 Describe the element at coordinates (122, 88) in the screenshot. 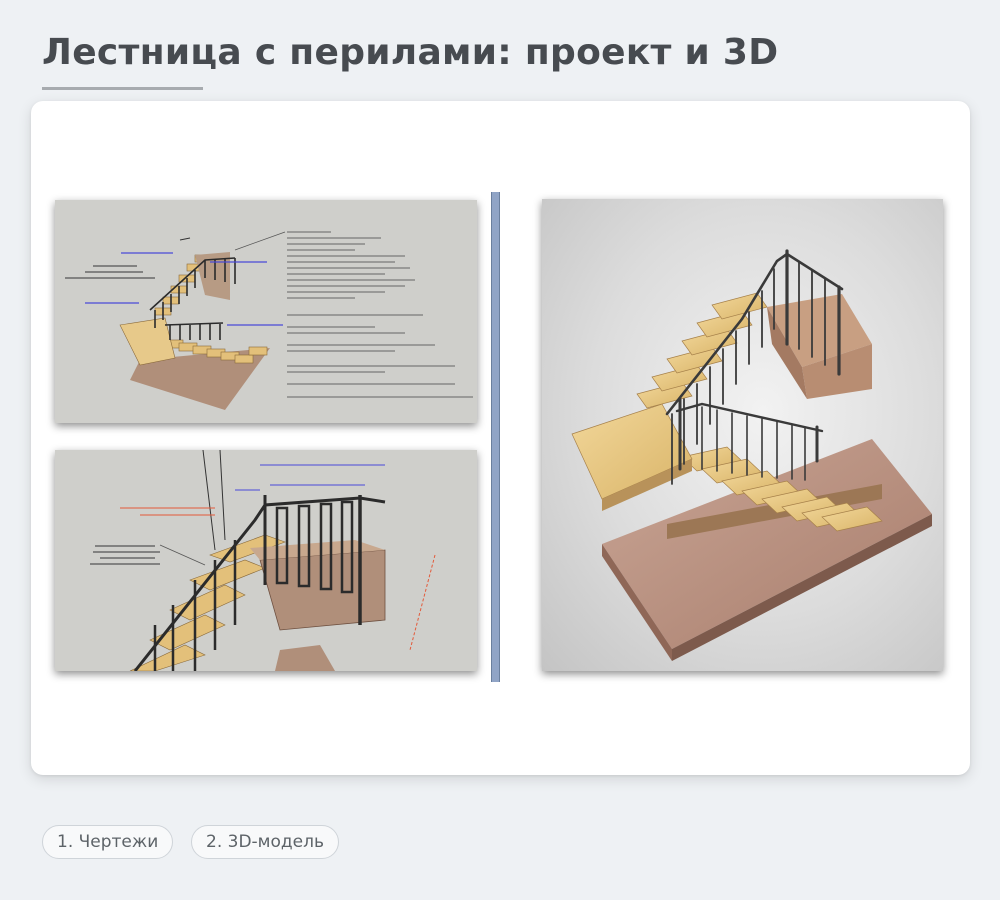

I see `title-underline` at that location.